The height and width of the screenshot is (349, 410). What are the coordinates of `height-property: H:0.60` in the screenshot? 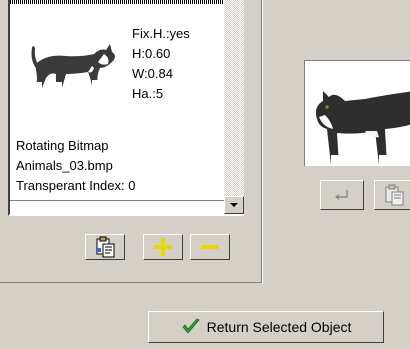 It's located at (151, 53).